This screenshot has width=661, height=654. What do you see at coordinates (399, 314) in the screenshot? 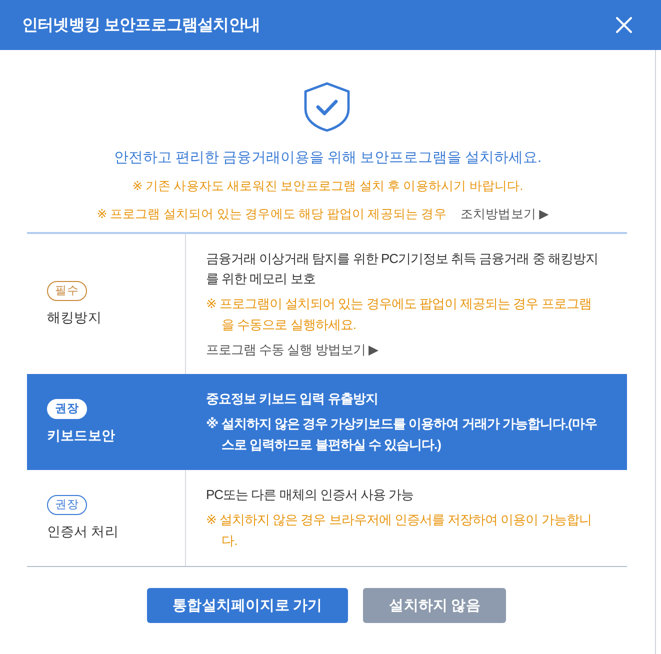
I see `program-note: ※ 프로그램이 설치되어 있는 경우에도 팝업이 제공되는 경우 프로그램을 수동으로 실행하세요.` at bounding box center [399, 314].